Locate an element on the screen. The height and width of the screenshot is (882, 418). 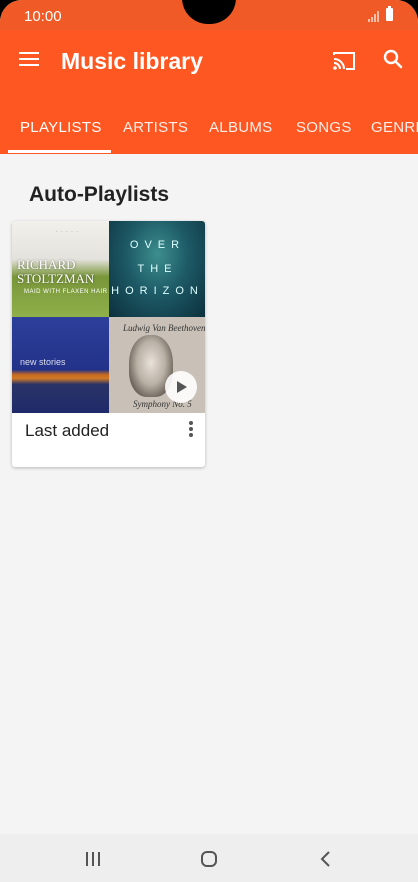
status-bar: 10:00 is located at coordinates (209, 15).